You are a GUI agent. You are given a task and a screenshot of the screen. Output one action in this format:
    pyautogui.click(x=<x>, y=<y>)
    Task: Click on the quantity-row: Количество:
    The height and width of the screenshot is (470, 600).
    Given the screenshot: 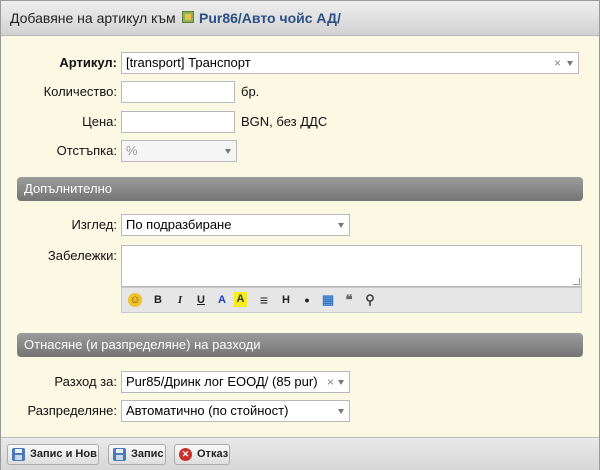 What is the action you would take?
    pyautogui.click(x=59, y=93)
    